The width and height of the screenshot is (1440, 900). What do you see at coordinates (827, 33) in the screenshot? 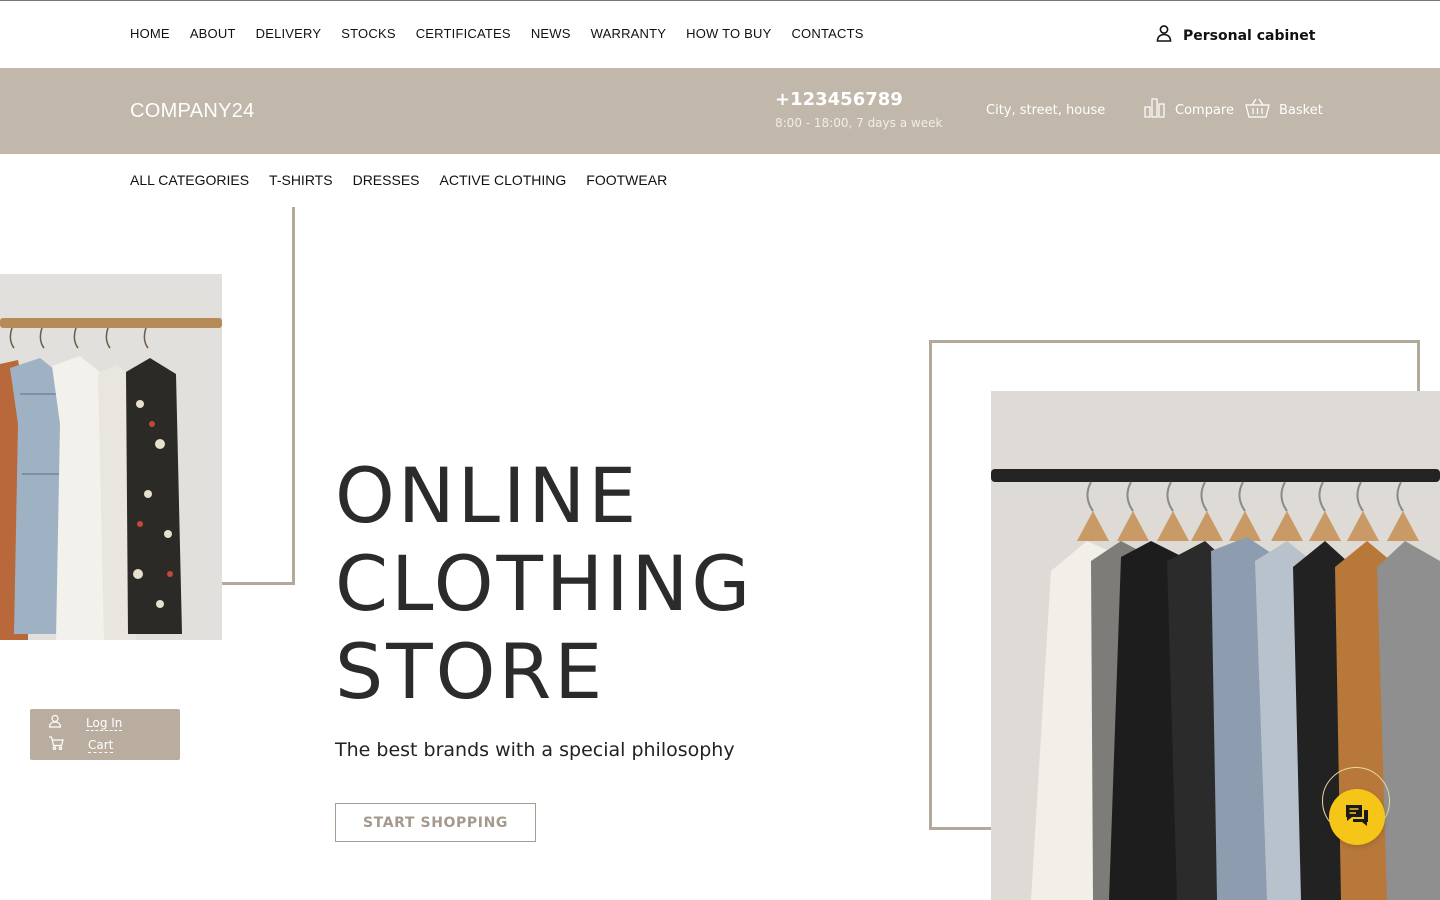
I see `nav-contacts: CONTACTS` at bounding box center [827, 33].